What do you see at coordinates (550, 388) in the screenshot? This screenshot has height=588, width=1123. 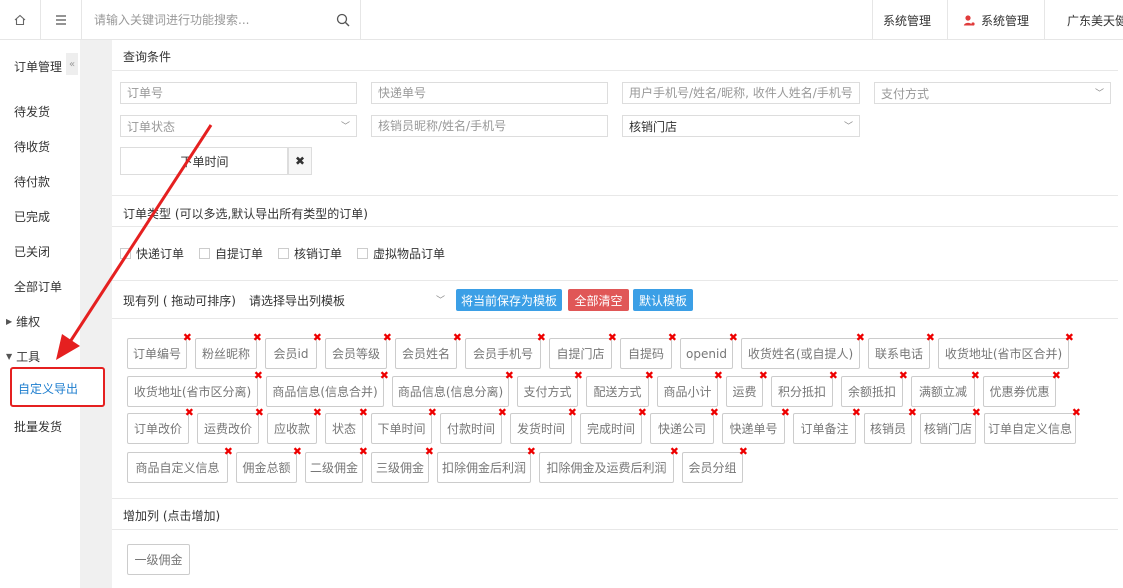 I see `column-tag: 支付方式 ✖` at bounding box center [550, 388].